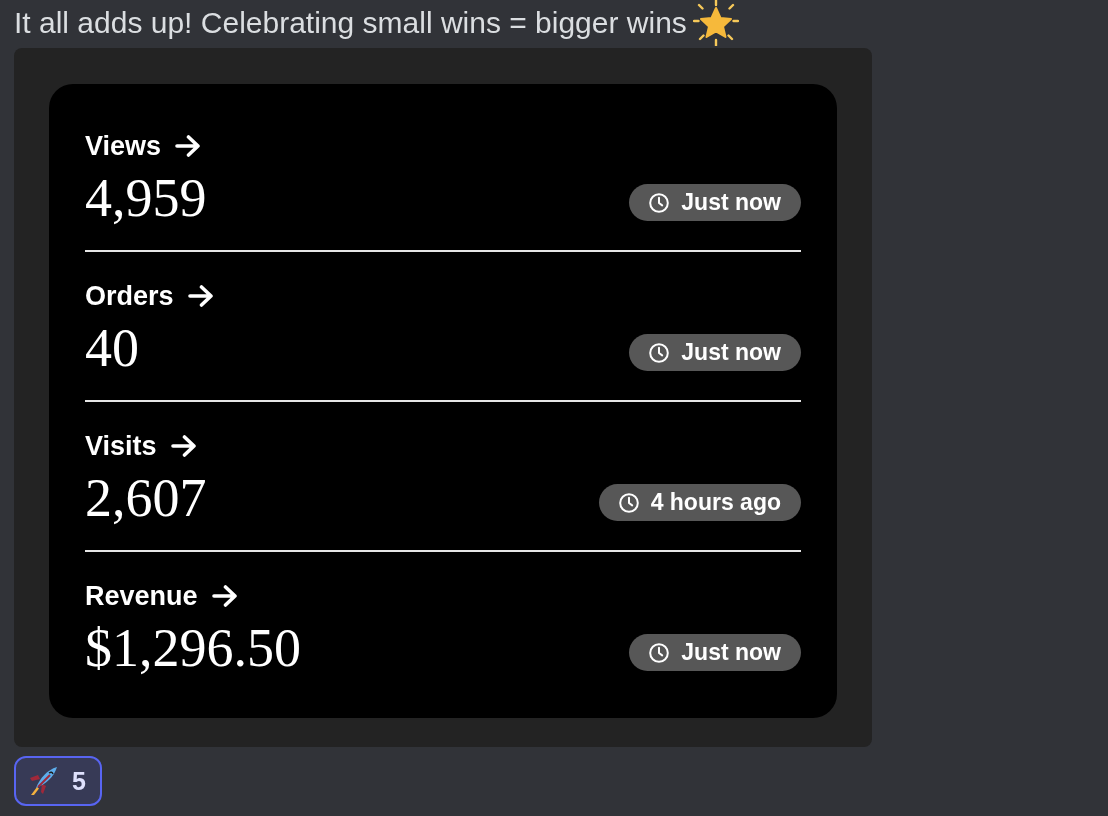 The height and width of the screenshot is (816, 1108). Describe the element at coordinates (193, 648) in the screenshot. I see `metric-value: $1,296.50` at that location.